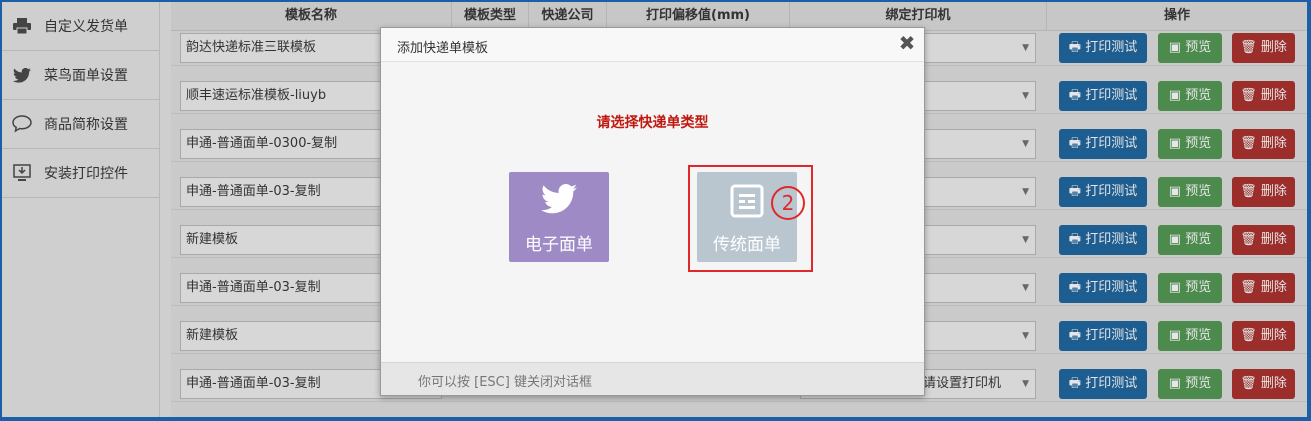  What do you see at coordinates (22, 173) in the screenshot?
I see `monitor-download-icon` at bounding box center [22, 173].